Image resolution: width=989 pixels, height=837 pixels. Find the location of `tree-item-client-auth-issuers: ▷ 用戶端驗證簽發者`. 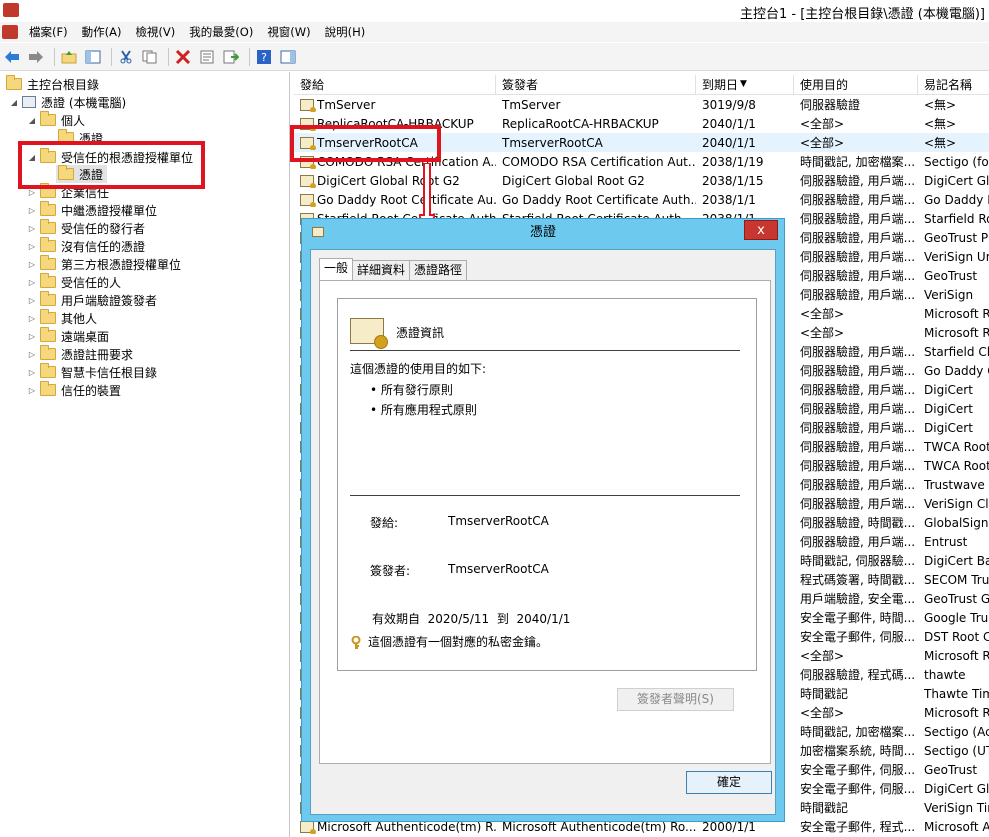

tree-item-client-auth-issuers: ▷ 用戶端驗證簽發者 is located at coordinates (91, 300).